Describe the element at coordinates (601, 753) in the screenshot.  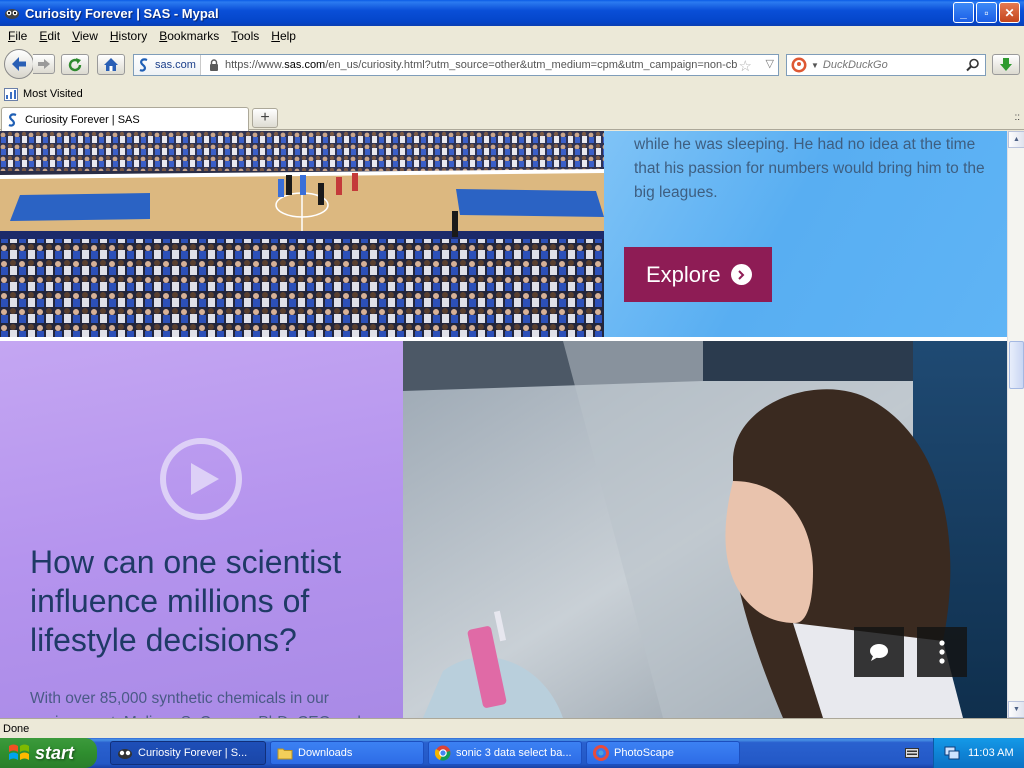
I see `photoscape-icon` at that location.